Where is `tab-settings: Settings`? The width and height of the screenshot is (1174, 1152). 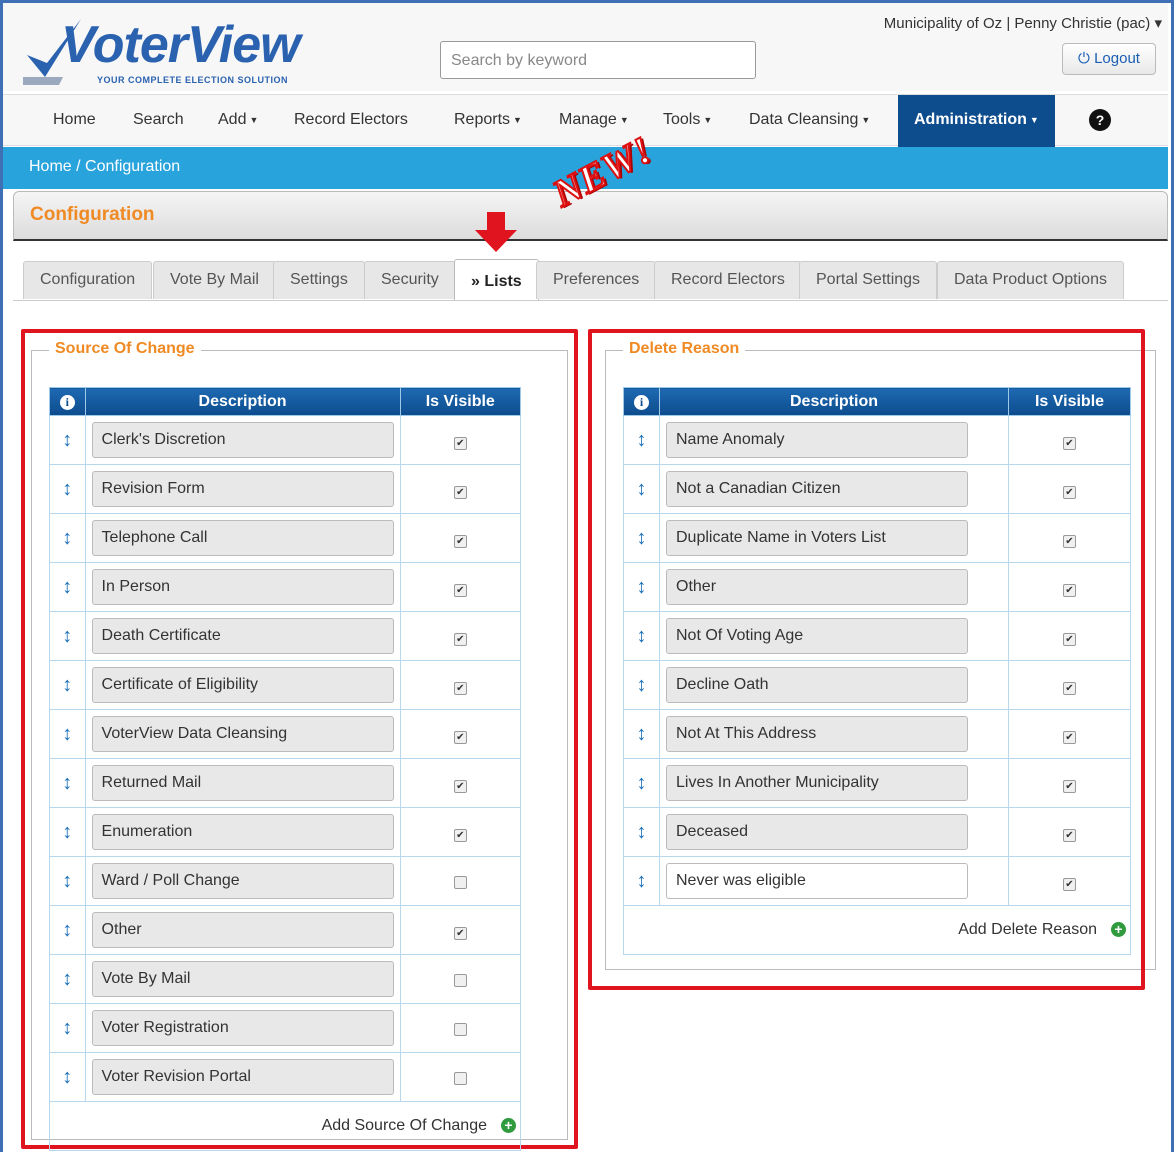 tab-settings: Settings is located at coordinates (319, 280).